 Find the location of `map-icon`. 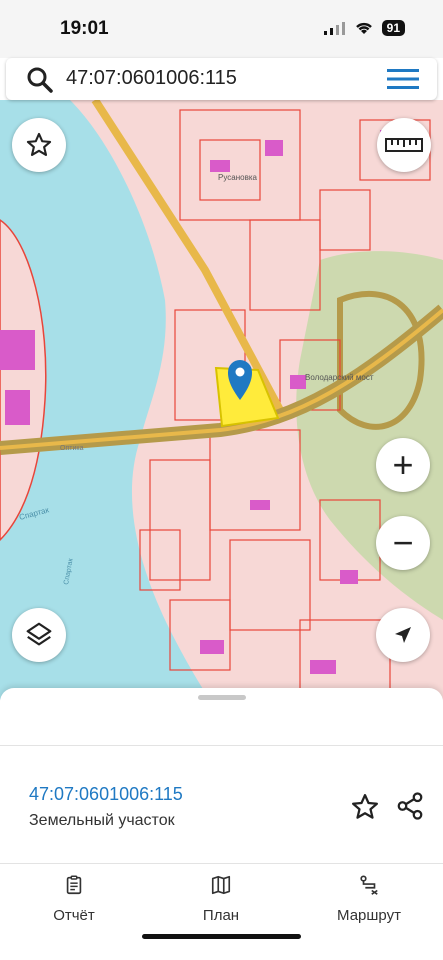

map-icon is located at coordinates (221, 885).